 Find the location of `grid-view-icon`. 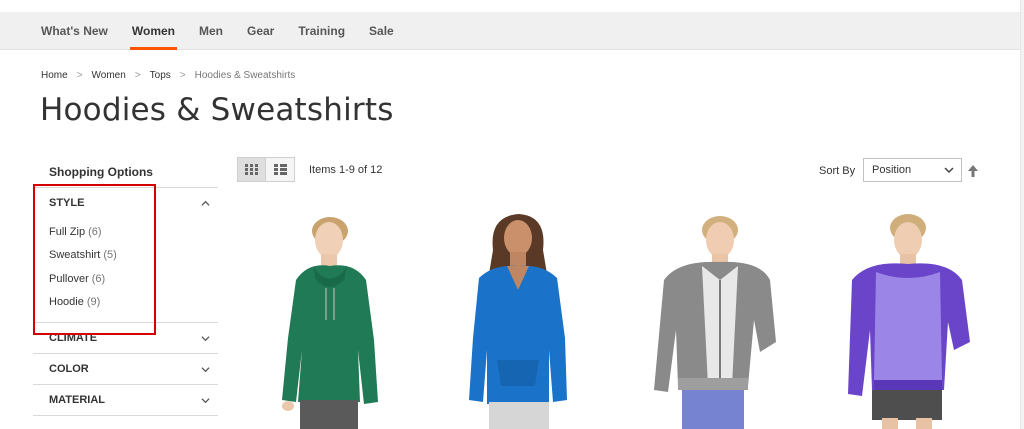

grid-view-icon is located at coordinates (251, 169).